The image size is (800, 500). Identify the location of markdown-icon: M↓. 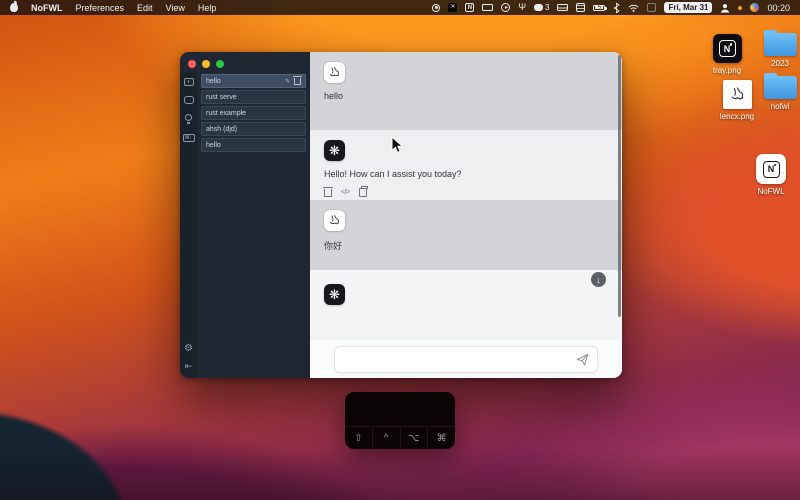
(188, 138).